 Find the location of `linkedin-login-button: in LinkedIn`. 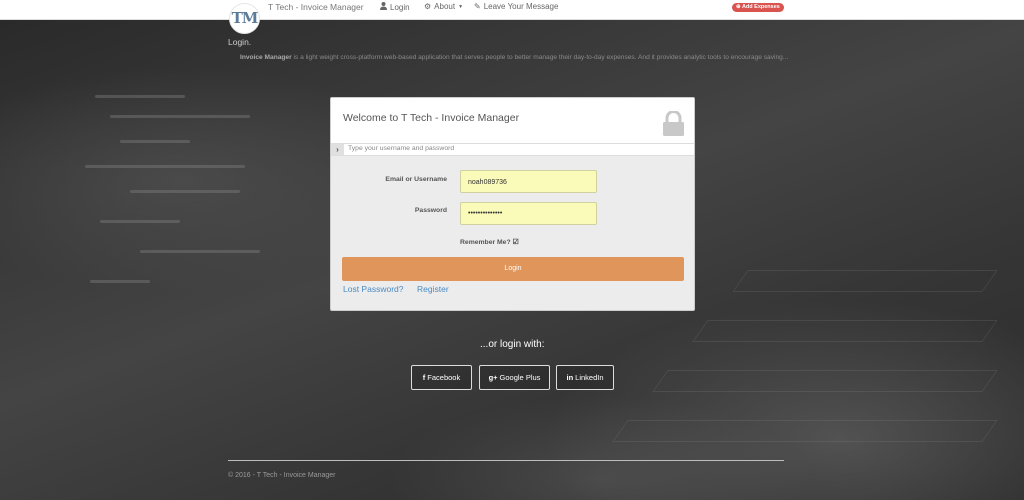

linkedin-login-button: in LinkedIn is located at coordinates (585, 377).